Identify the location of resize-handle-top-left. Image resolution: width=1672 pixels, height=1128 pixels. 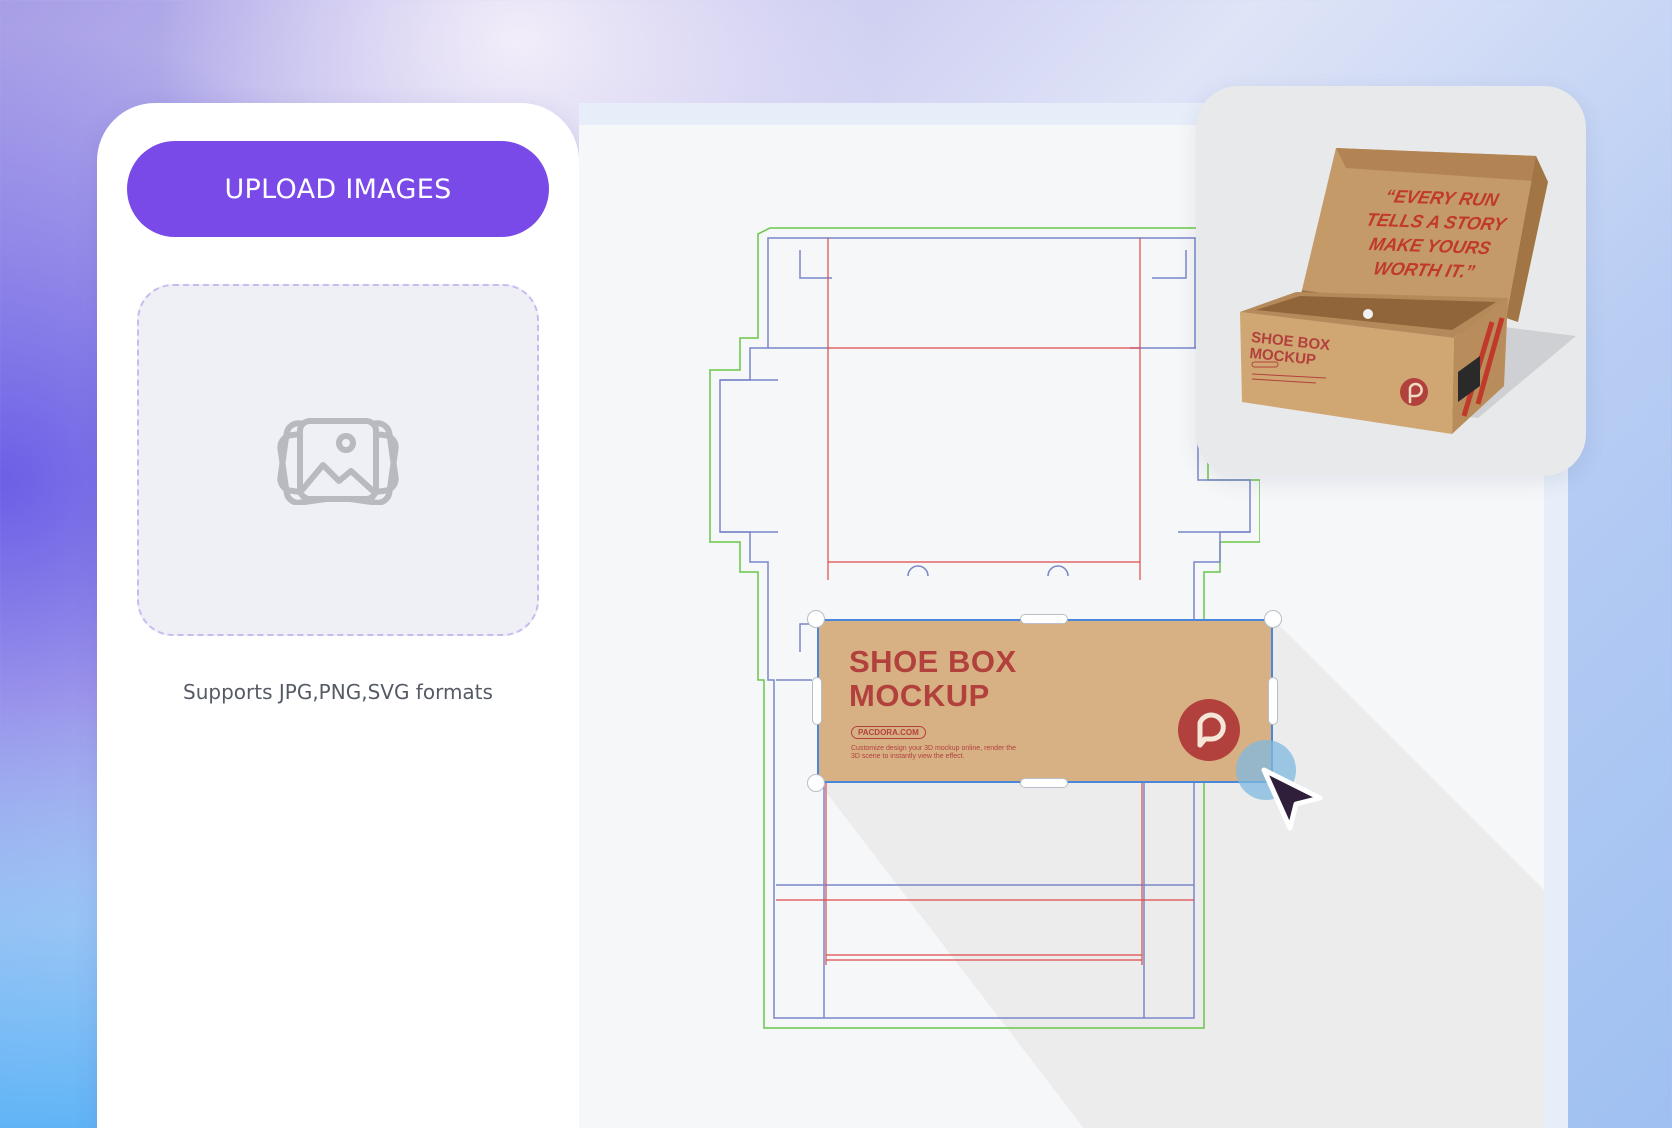
(816, 619).